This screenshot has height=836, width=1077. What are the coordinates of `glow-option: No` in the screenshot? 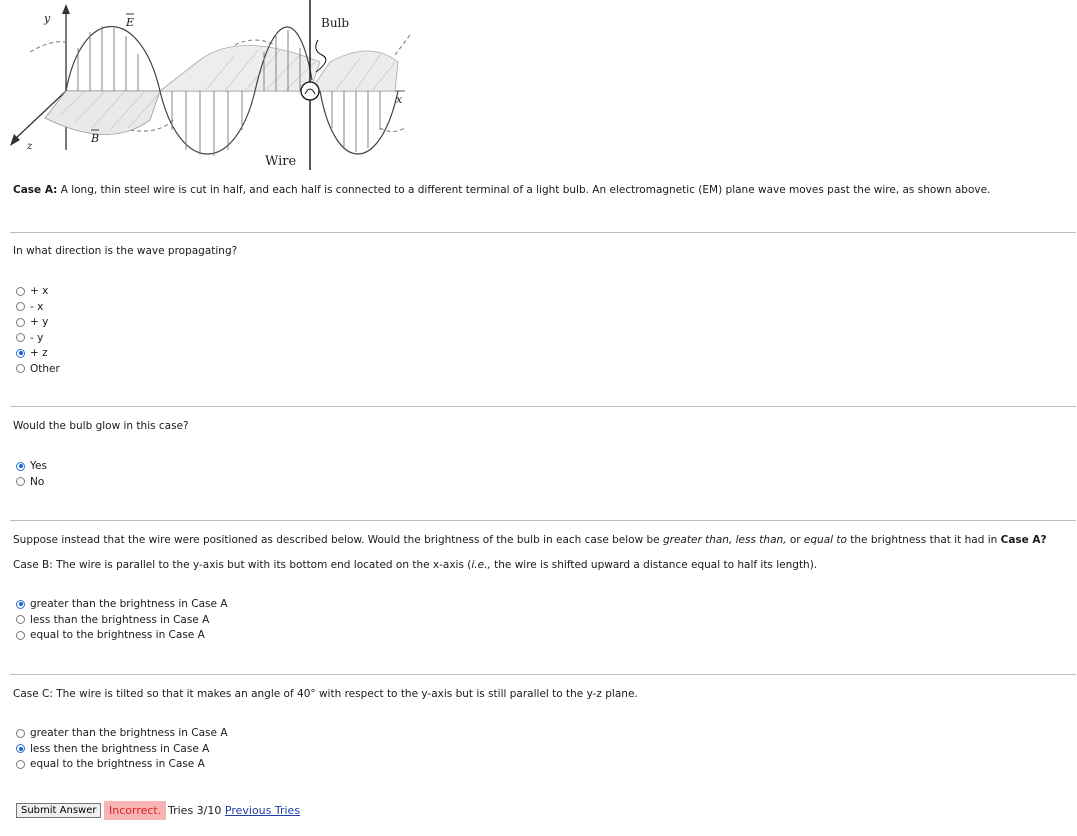 It's located at (30, 482).